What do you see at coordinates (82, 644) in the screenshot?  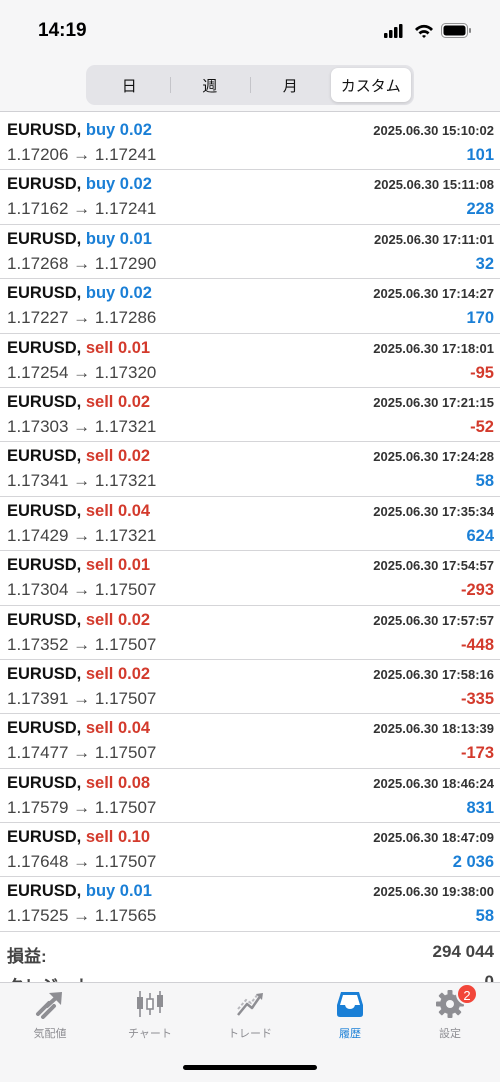 I see `trade-prices: 1.17352 → 1.17507` at bounding box center [82, 644].